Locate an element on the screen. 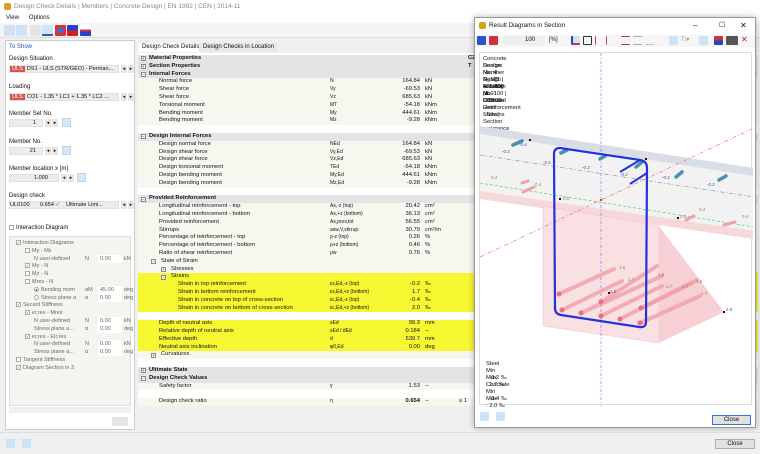  zoom-input: 100 is located at coordinates (523, 40).